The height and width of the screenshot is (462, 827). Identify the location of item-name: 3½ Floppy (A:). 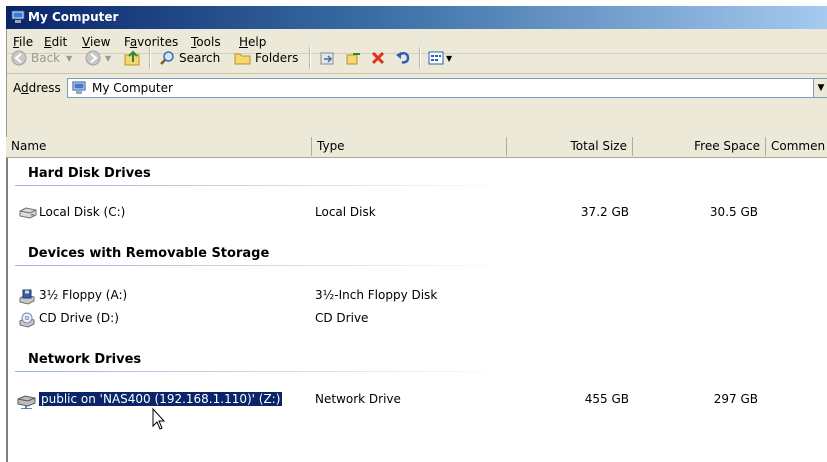
(83, 295).